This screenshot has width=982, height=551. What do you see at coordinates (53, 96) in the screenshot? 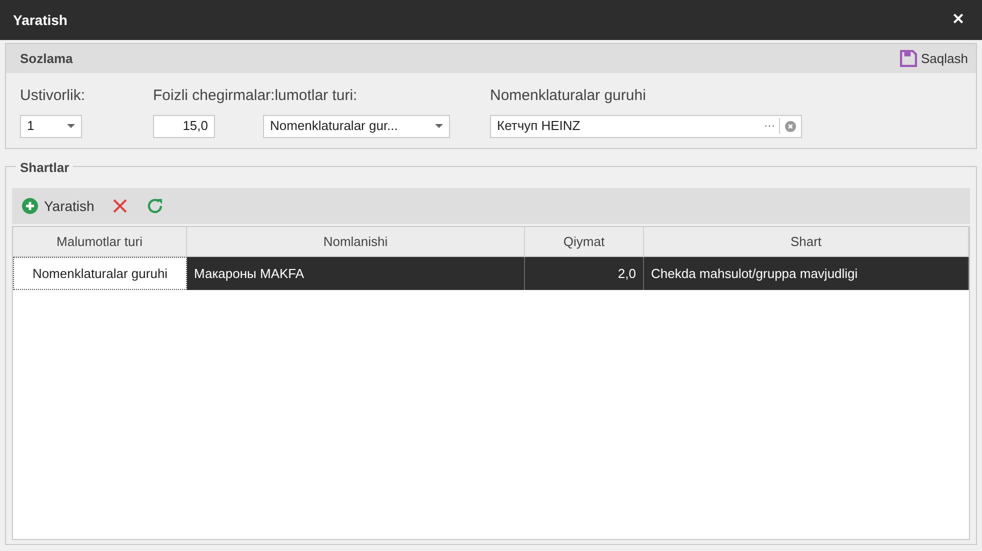
I see `field-label: Ustivorlik:` at bounding box center [53, 96].